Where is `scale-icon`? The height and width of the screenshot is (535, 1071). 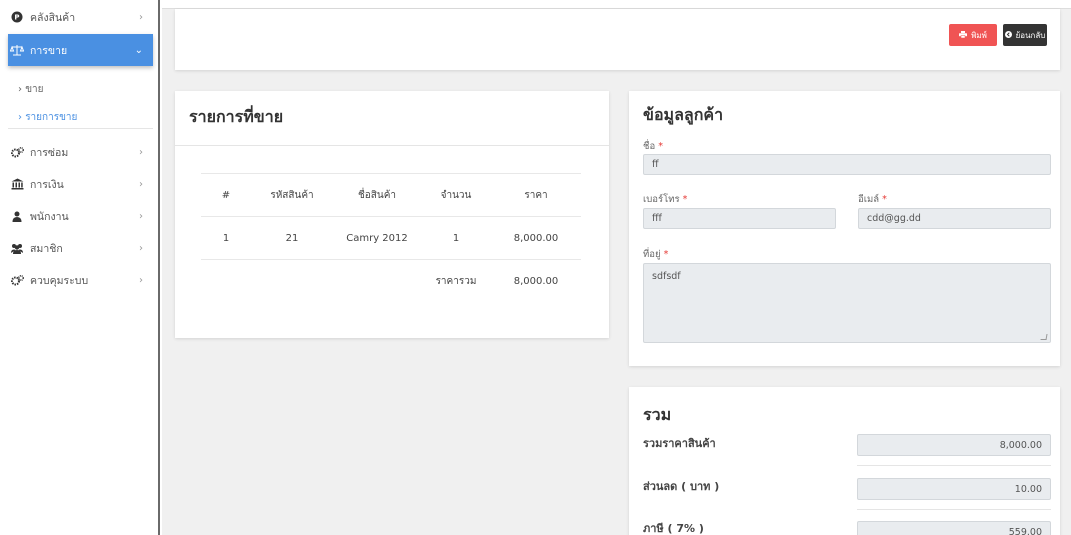
scale-icon is located at coordinates (17, 50).